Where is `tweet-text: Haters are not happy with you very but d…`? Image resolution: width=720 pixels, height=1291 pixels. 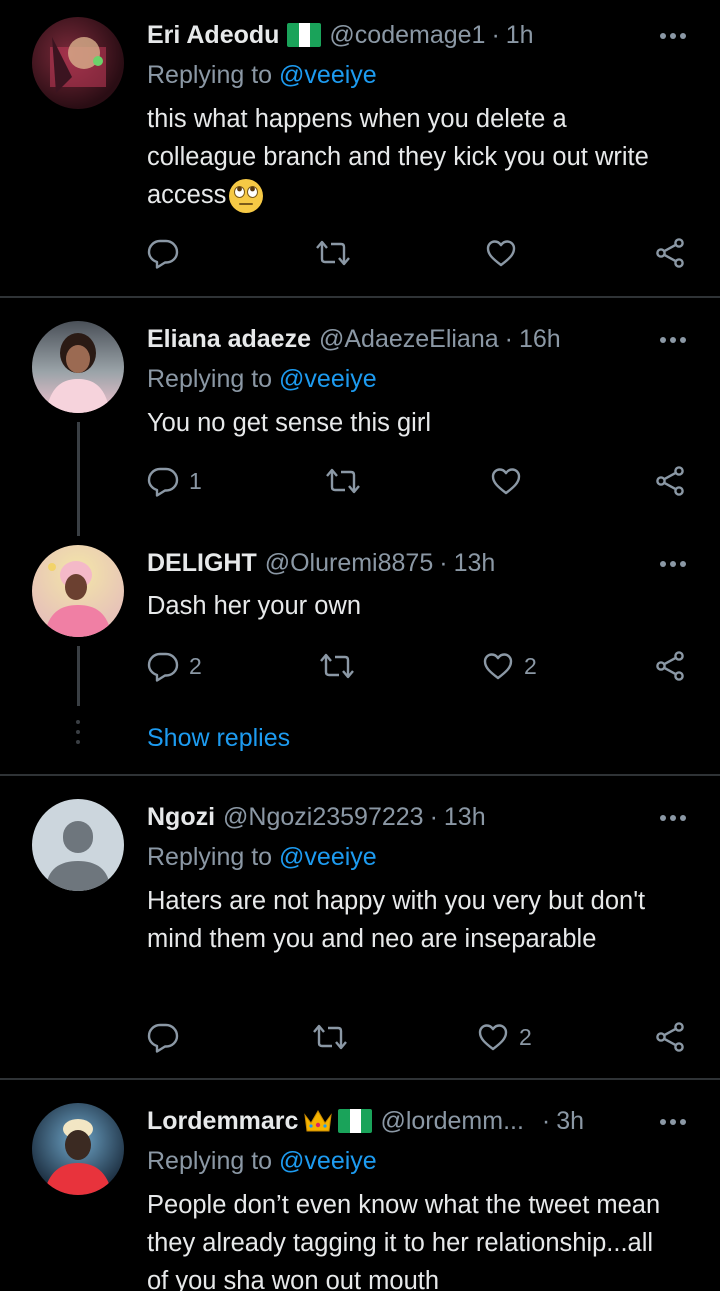 tweet-text: Haters are not happy with you very but d… is located at coordinates (396, 920).